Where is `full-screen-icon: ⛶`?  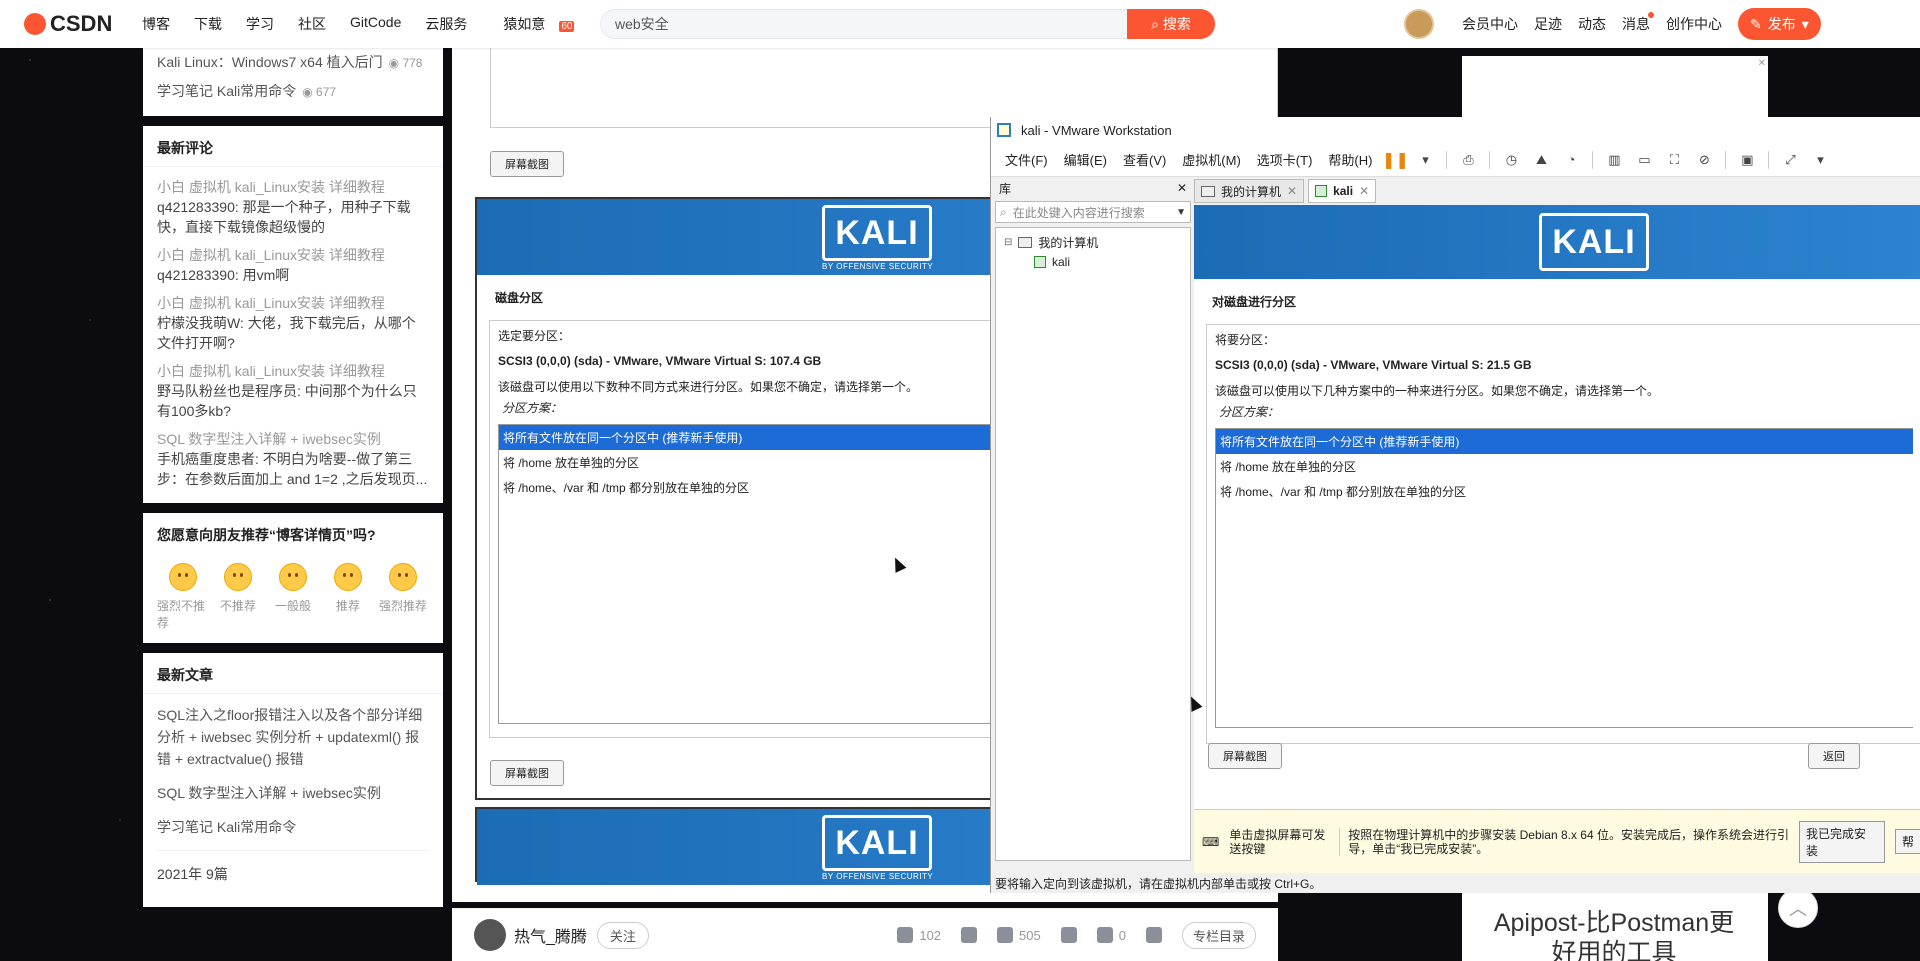
full-screen-icon: ⛶ is located at coordinates (1674, 160).